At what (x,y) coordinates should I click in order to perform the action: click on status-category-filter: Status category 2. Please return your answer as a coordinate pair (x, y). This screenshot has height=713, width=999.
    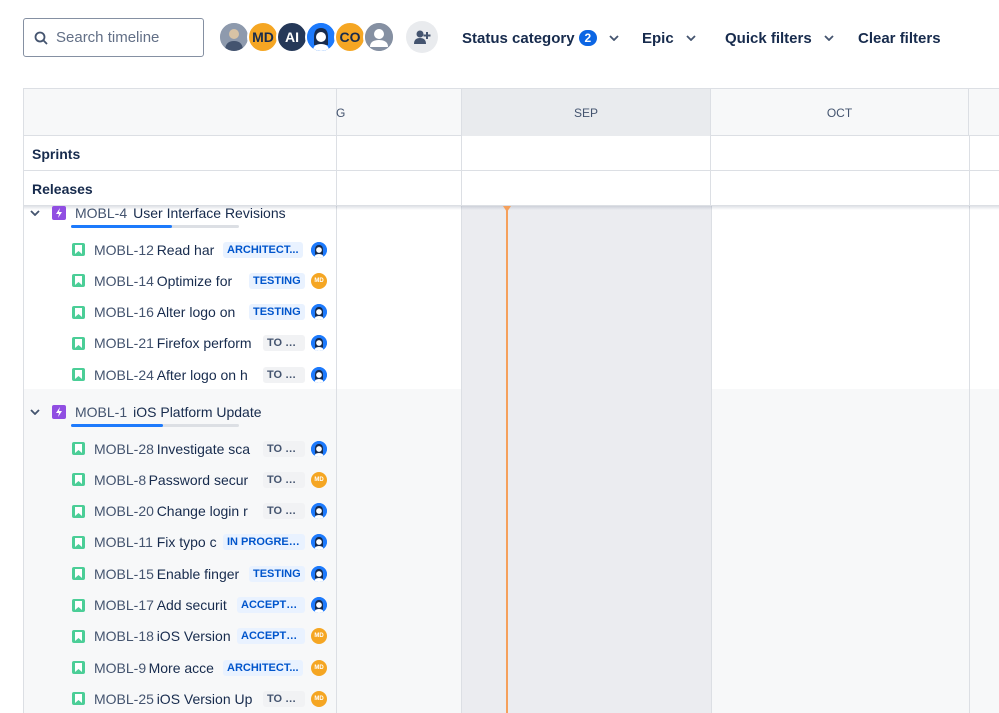
    Looking at the image, I should click on (540, 38).